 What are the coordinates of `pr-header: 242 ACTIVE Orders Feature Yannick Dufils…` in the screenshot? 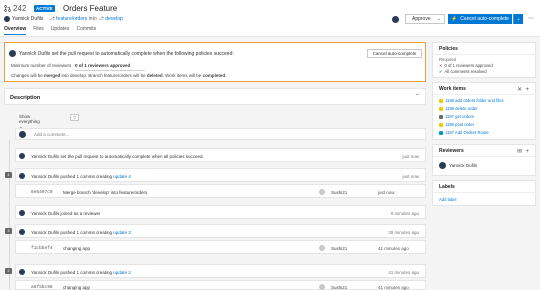 It's located at (270, 18).